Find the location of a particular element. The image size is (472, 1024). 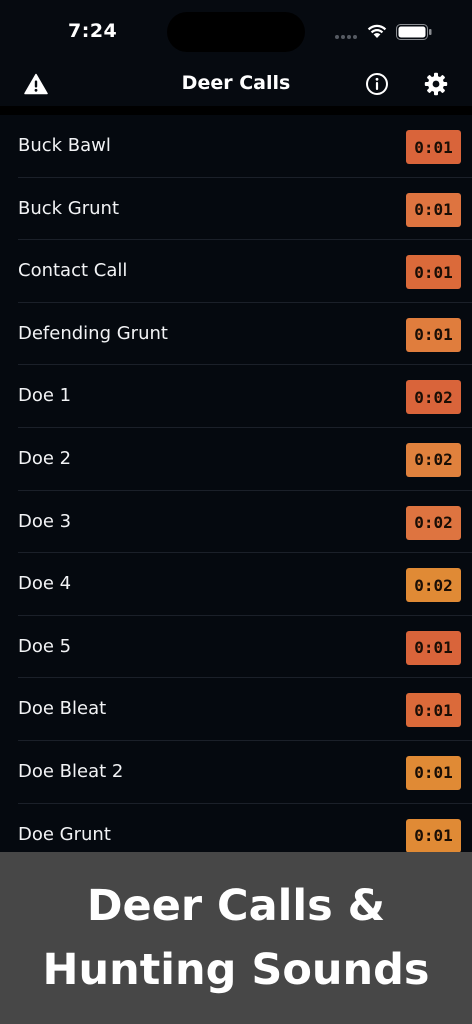

call-name: Defending Grunt is located at coordinates (93, 333).